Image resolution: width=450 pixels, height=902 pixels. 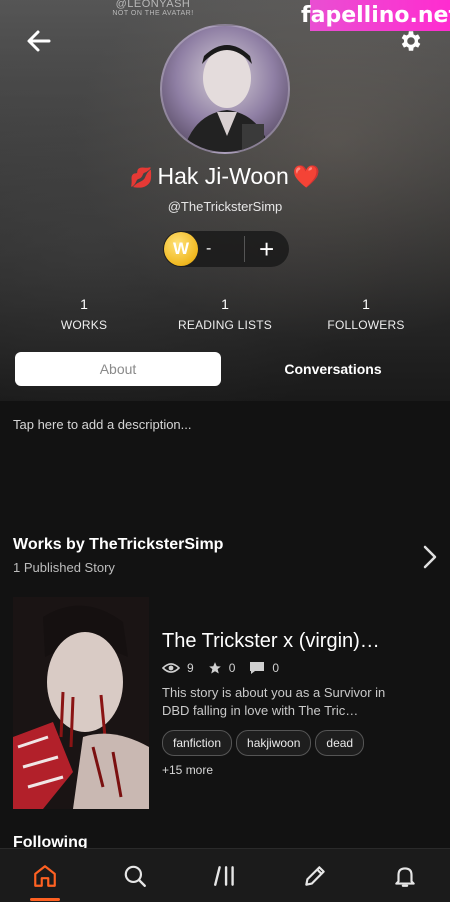 I want to click on story-tags: fanfiction hakjiwoon dead, so click(x=265, y=743).